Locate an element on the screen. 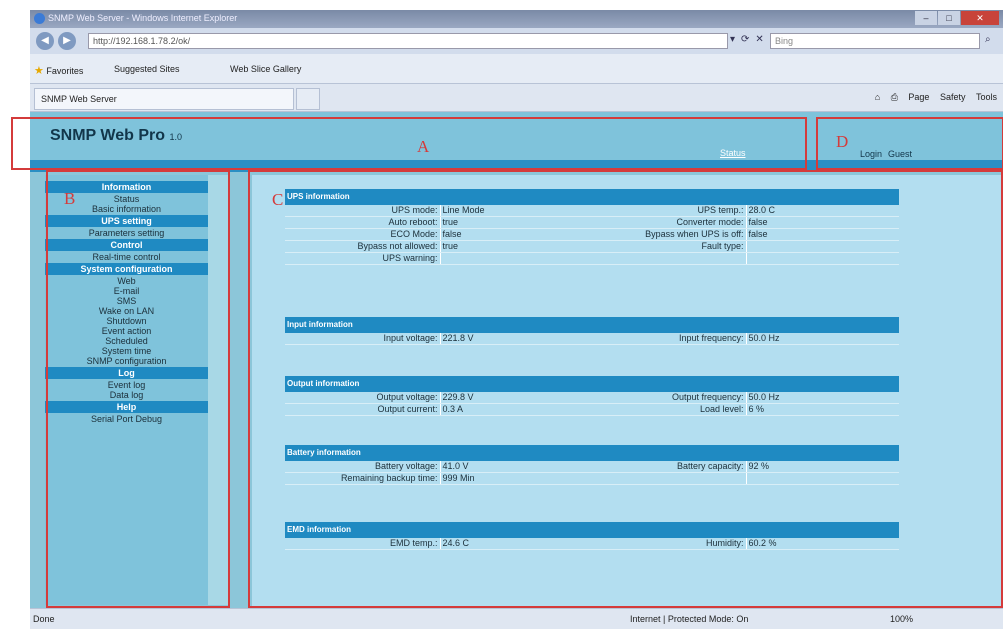 The width and height of the screenshot is (1003, 629). fav-web-slice-gallery: Web Slice Gallery is located at coordinates (265, 69).